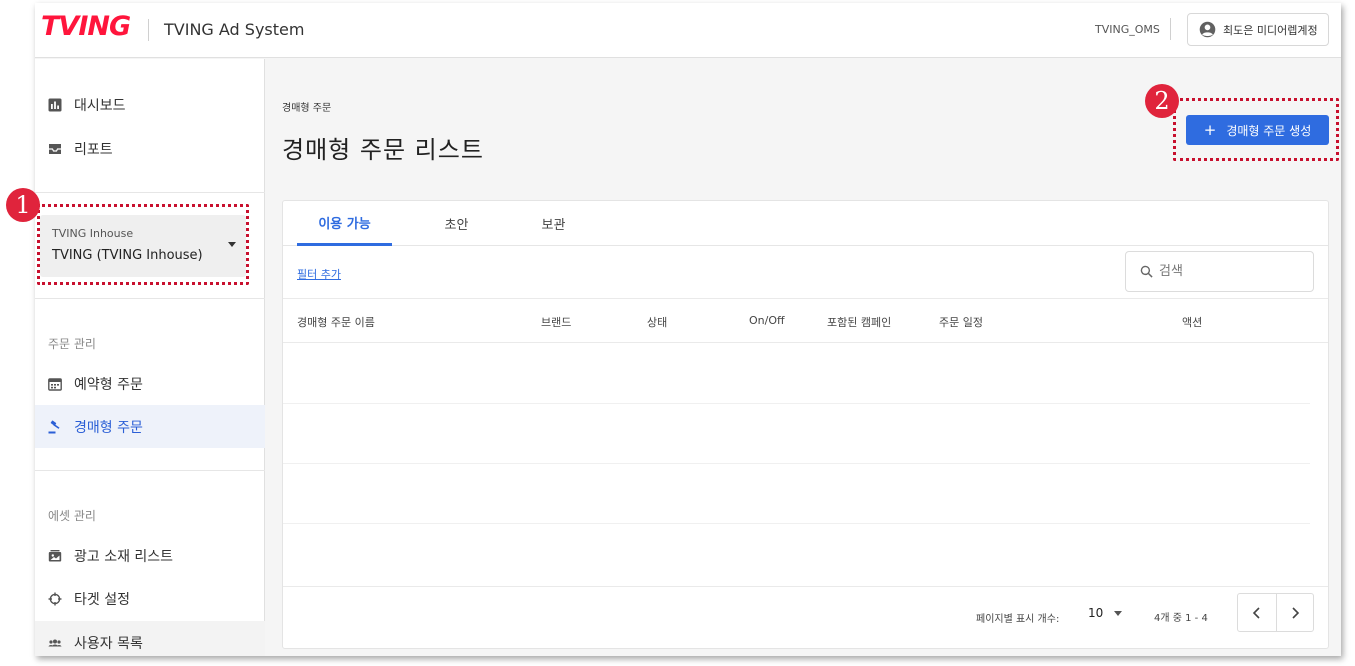 The width and height of the screenshot is (1355, 666). What do you see at coordinates (234, 29) in the screenshot?
I see `app-title: TVING Ad System` at bounding box center [234, 29].